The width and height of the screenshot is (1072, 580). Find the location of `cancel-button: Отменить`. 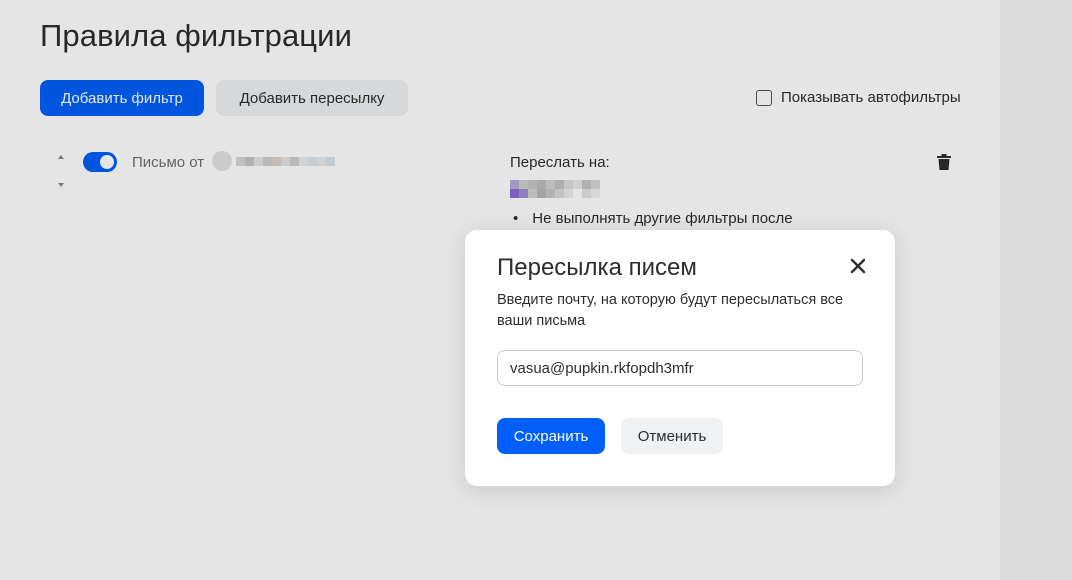

cancel-button: Отменить is located at coordinates (672, 436).